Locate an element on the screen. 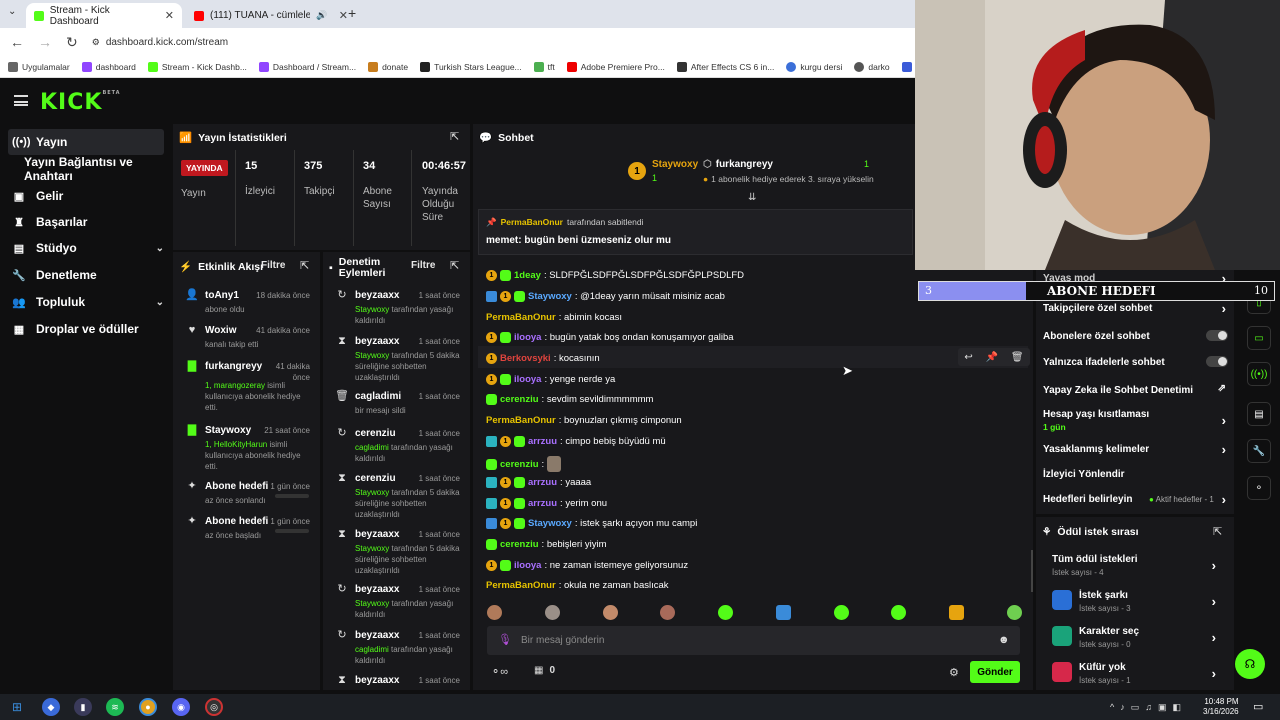  setting-emote-only: Yalnızca ifadelerle sohbet is located at coordinates (1135, 362).